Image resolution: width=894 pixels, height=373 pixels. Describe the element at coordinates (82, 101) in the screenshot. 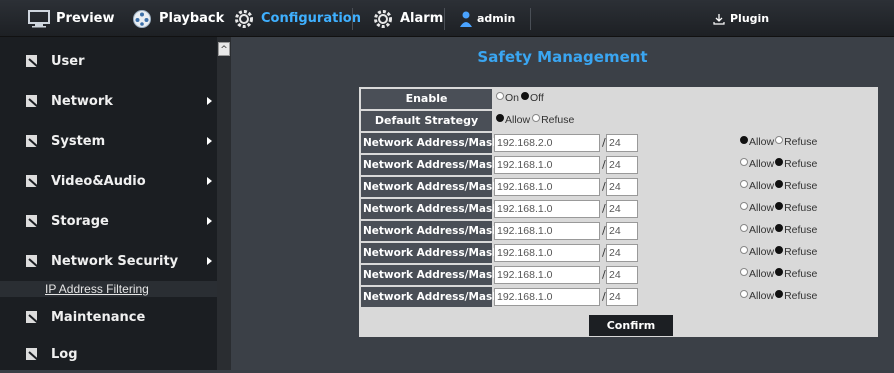

I see `sidebar-item-label: Network` at that location.